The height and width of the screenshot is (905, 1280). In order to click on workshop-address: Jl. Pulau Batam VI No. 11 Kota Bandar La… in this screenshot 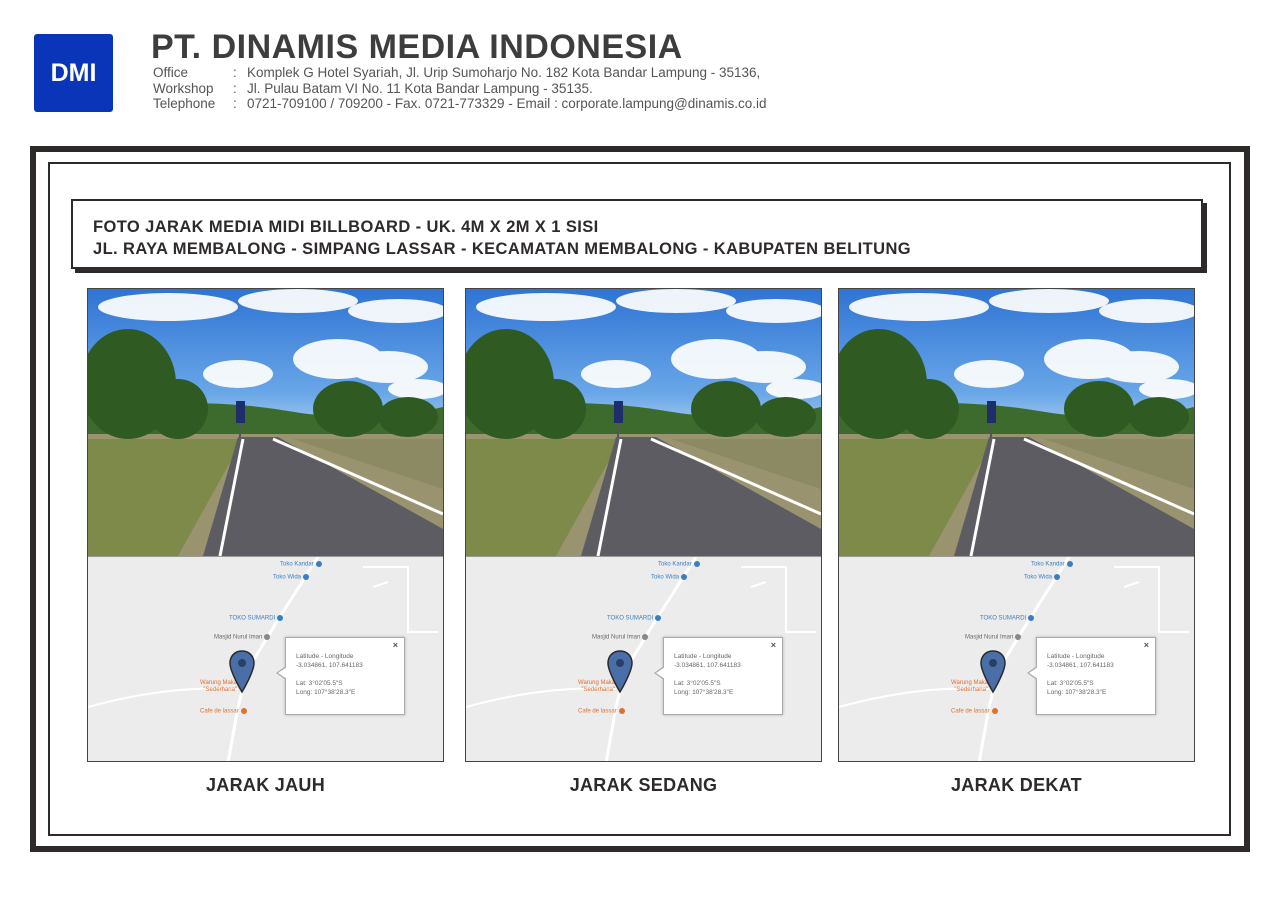, I will do `click(420, 88)`.